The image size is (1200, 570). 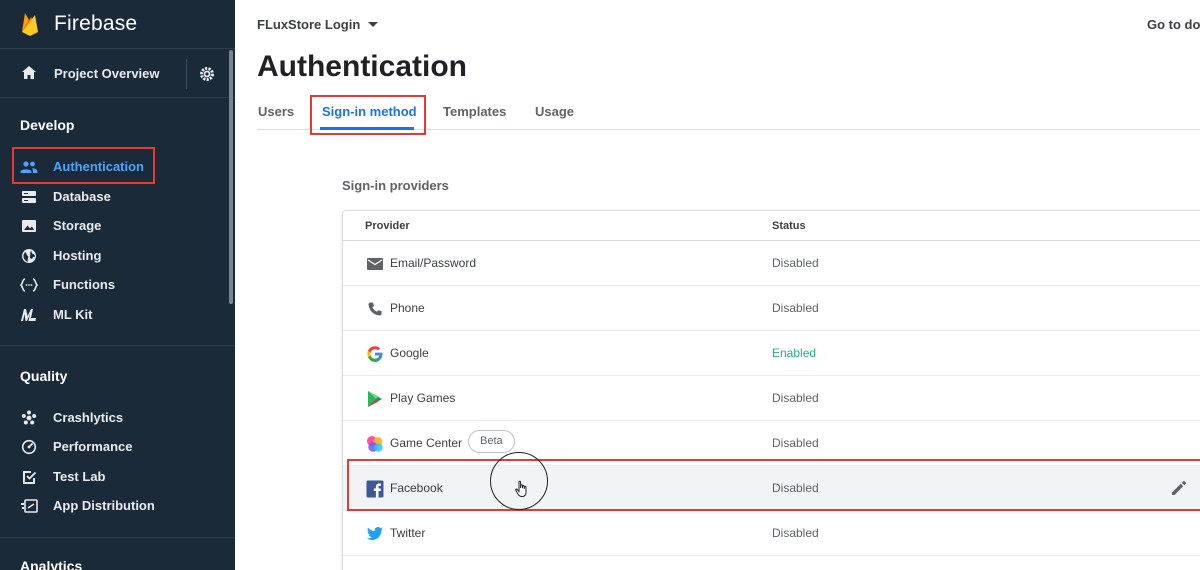 I want to click on sidebar-item-app-distribution: App Distribution, so click(x=115, y=505).